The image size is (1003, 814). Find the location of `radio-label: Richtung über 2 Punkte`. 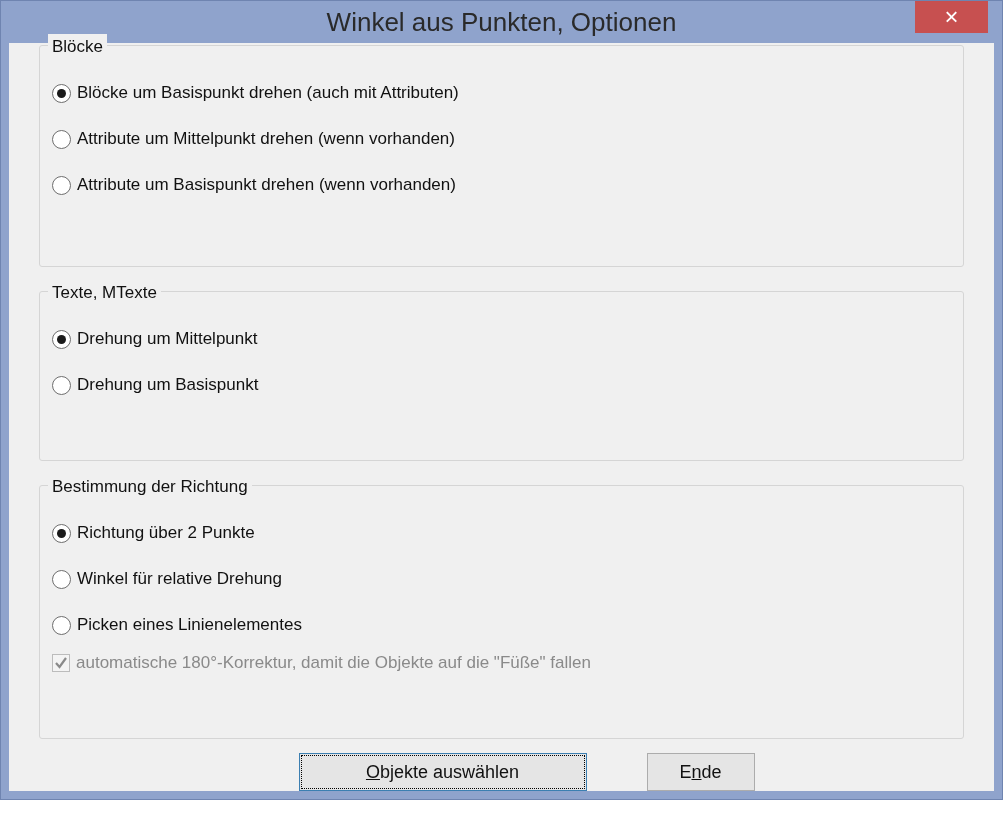

radio-label: Richtung über 2 Punkte is located at coordinates (166, 533).